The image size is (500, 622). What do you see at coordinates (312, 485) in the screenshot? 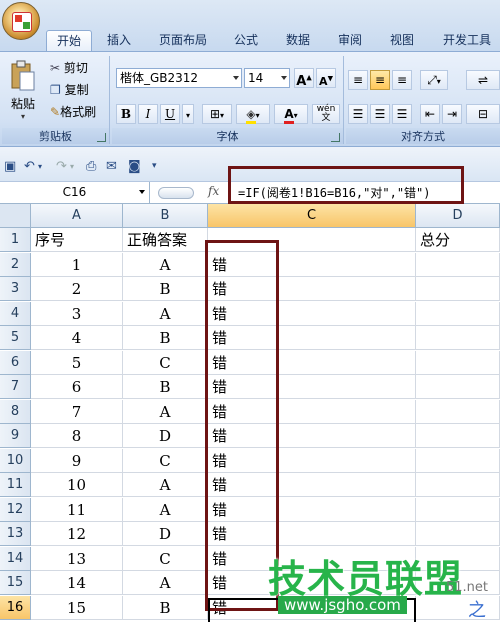
I see `cell-c11: 错` at bounding box center [312, 485].